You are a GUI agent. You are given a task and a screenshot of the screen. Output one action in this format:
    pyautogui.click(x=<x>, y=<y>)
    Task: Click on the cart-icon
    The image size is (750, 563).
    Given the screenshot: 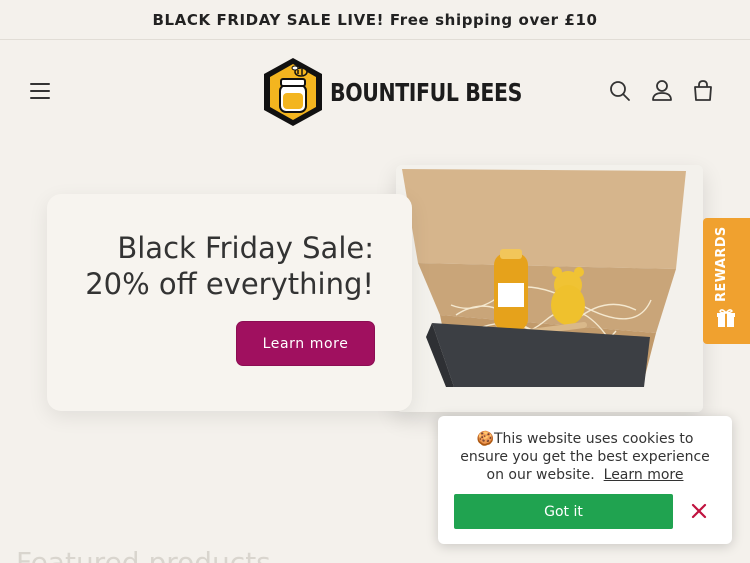 What is the action you would take?
    pyautogui.click(x=703, y=91)
    